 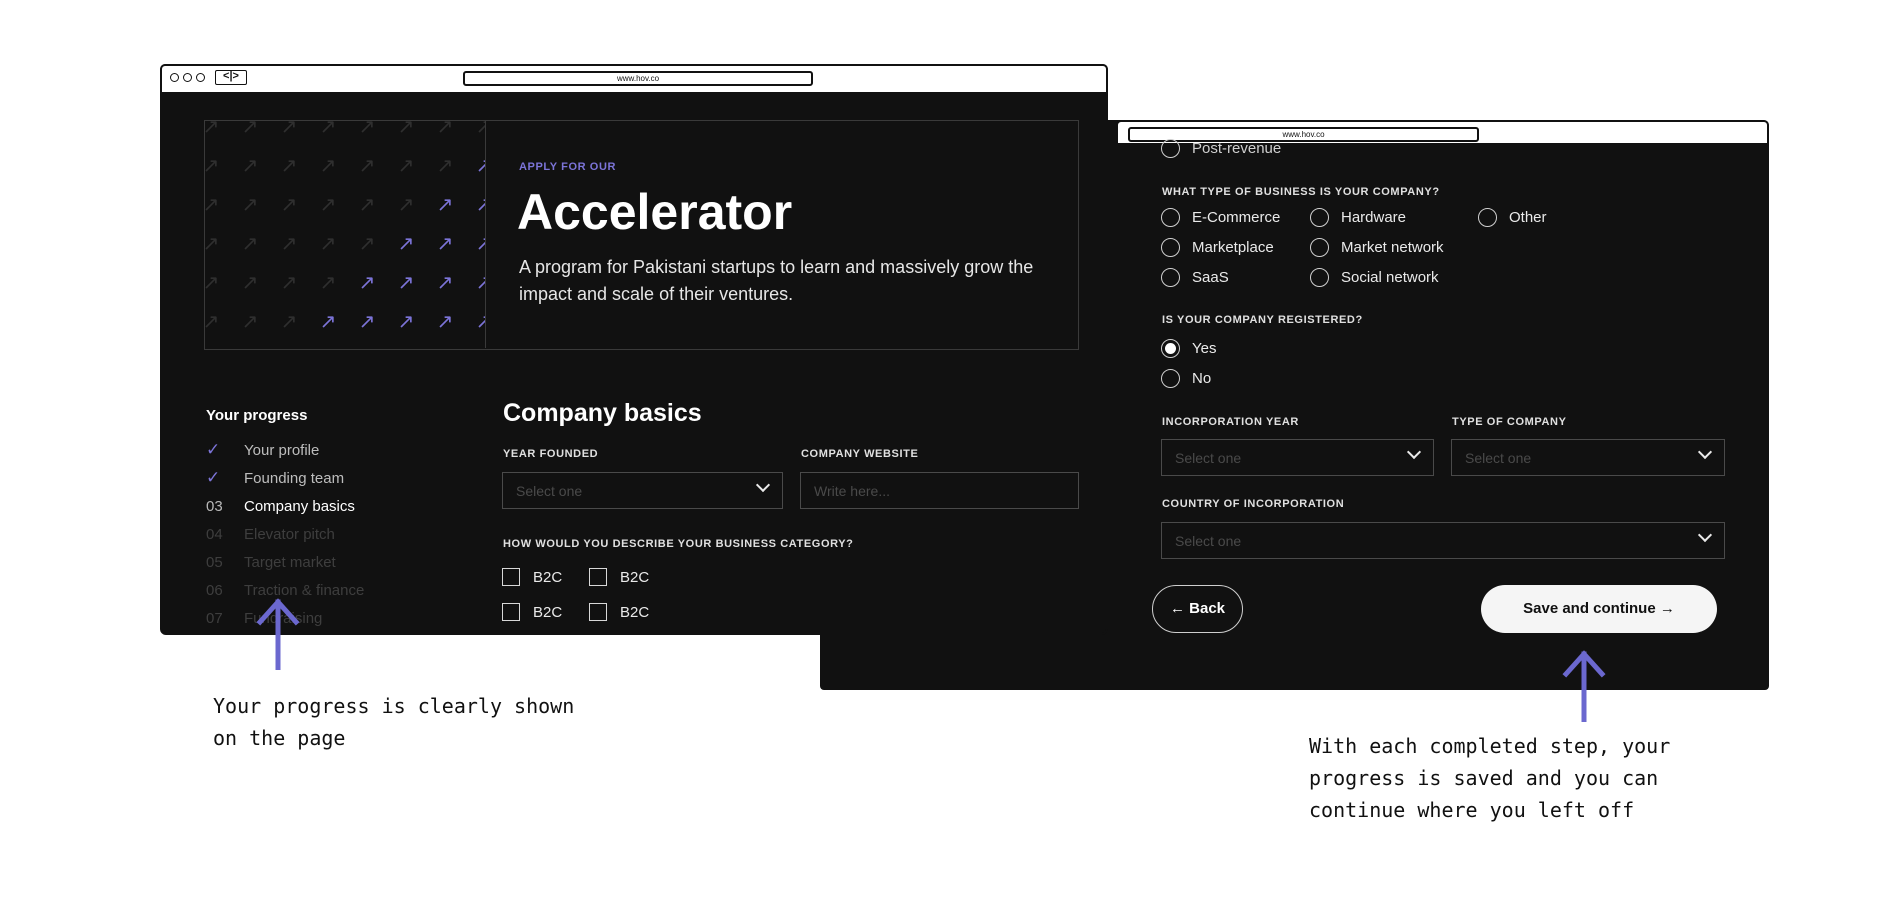 What do you see at coordinates (1262, 320) in the screenshot?
I see `registered-label: IS YOUR COMPANY REGISTERED?` at bounding box center [1262, 320].